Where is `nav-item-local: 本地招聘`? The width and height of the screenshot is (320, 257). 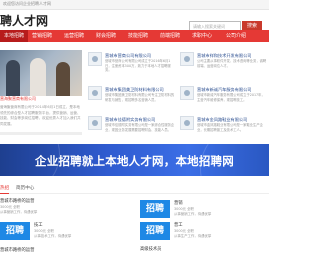
nav-item-local: 本地招聘 is located at coordinates (14, 36).